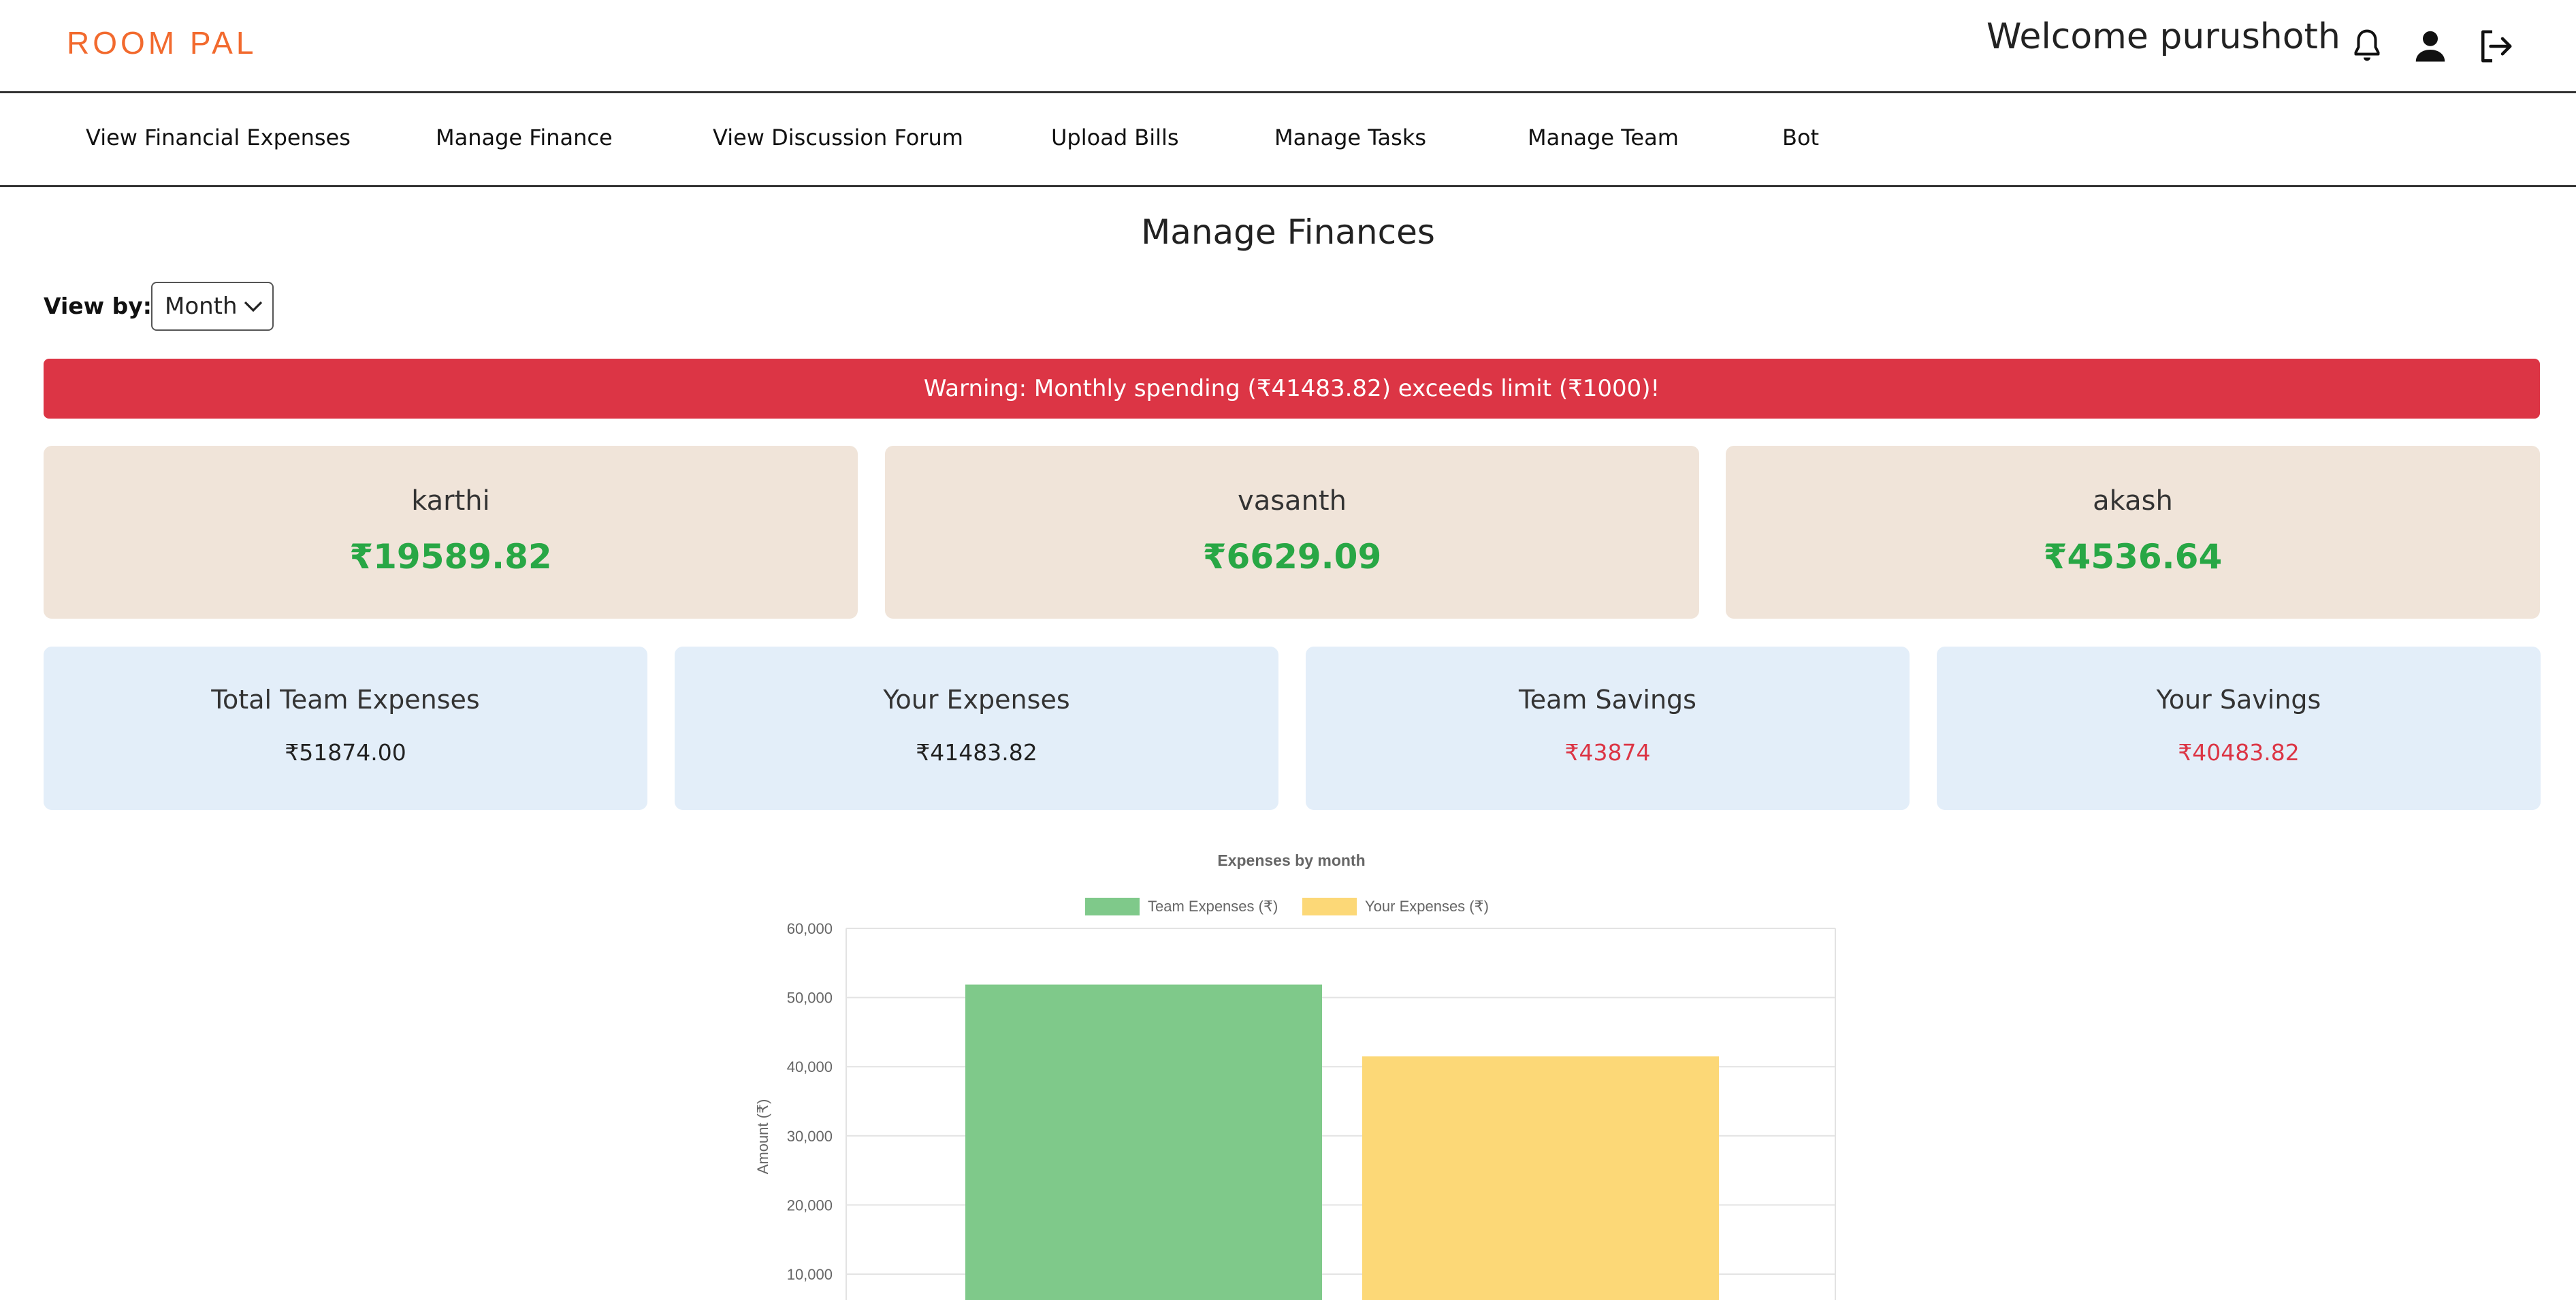 The width and height of the screenshot is (2576, 1300). Describe the element at coordinates (977, 753) in the screenshot. I see `summary-value: ₹41483.82` at that location.